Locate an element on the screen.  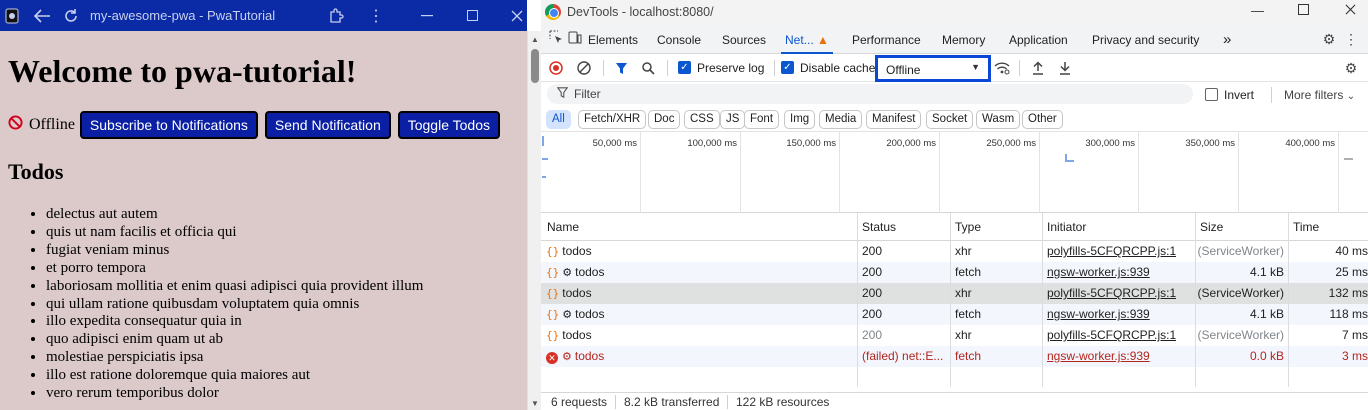
column-name: Name is located at coordinates (561, 227).